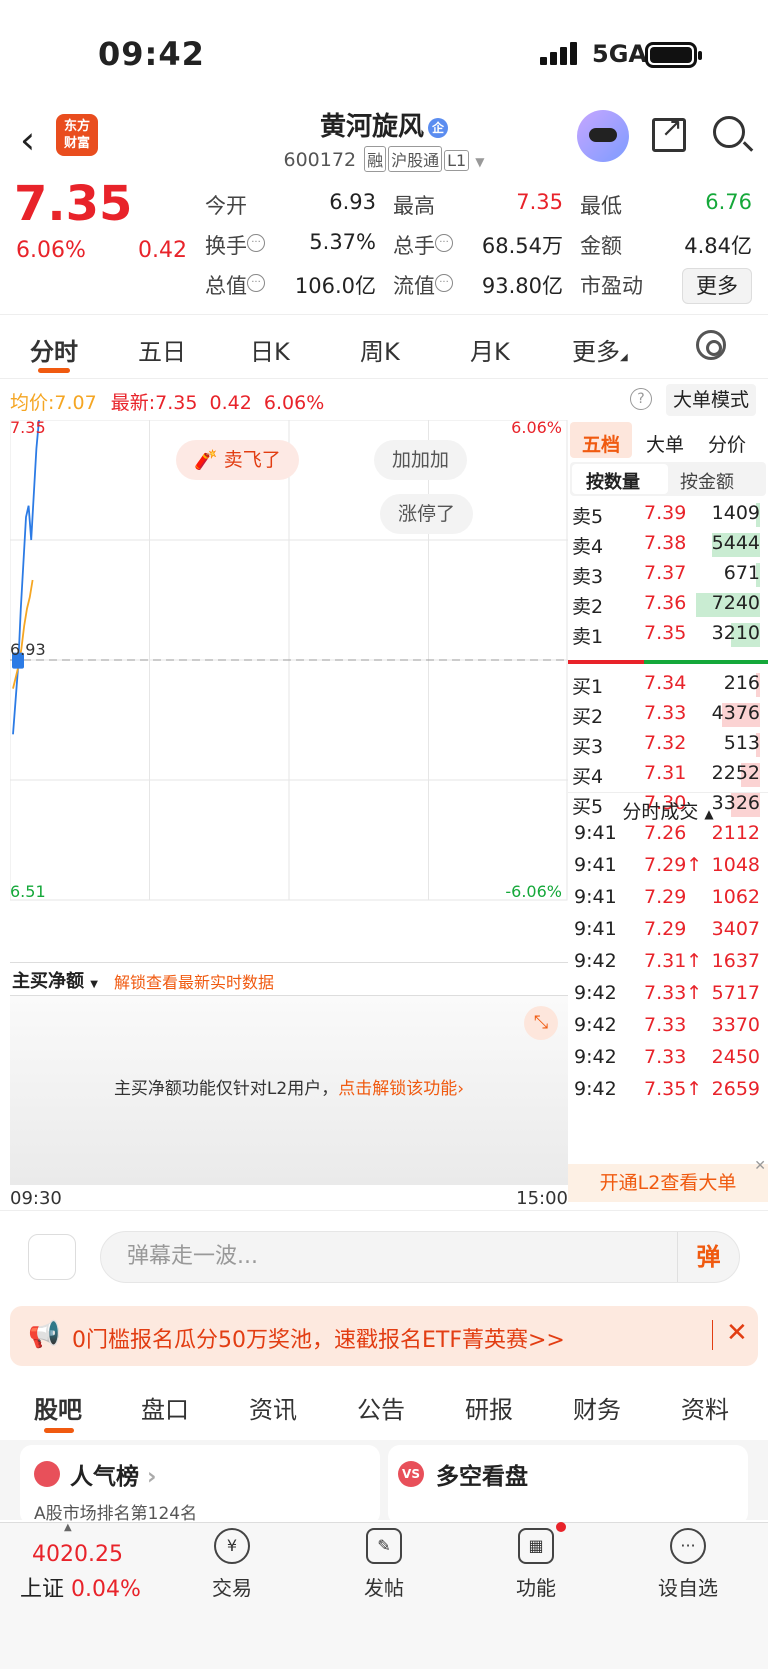 This screenshot has width=768, height=1669. Describe the element at coordinates (375, 159) in the screenshot. I see `tag-margin: 融` at that location.